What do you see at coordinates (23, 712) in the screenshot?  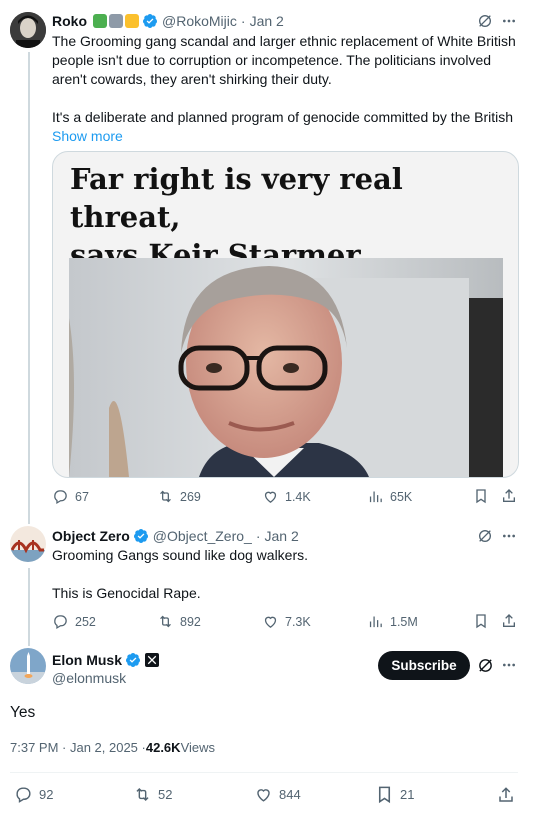 I see `main-tweet-text: Yes` at bounding box center [23, 712].